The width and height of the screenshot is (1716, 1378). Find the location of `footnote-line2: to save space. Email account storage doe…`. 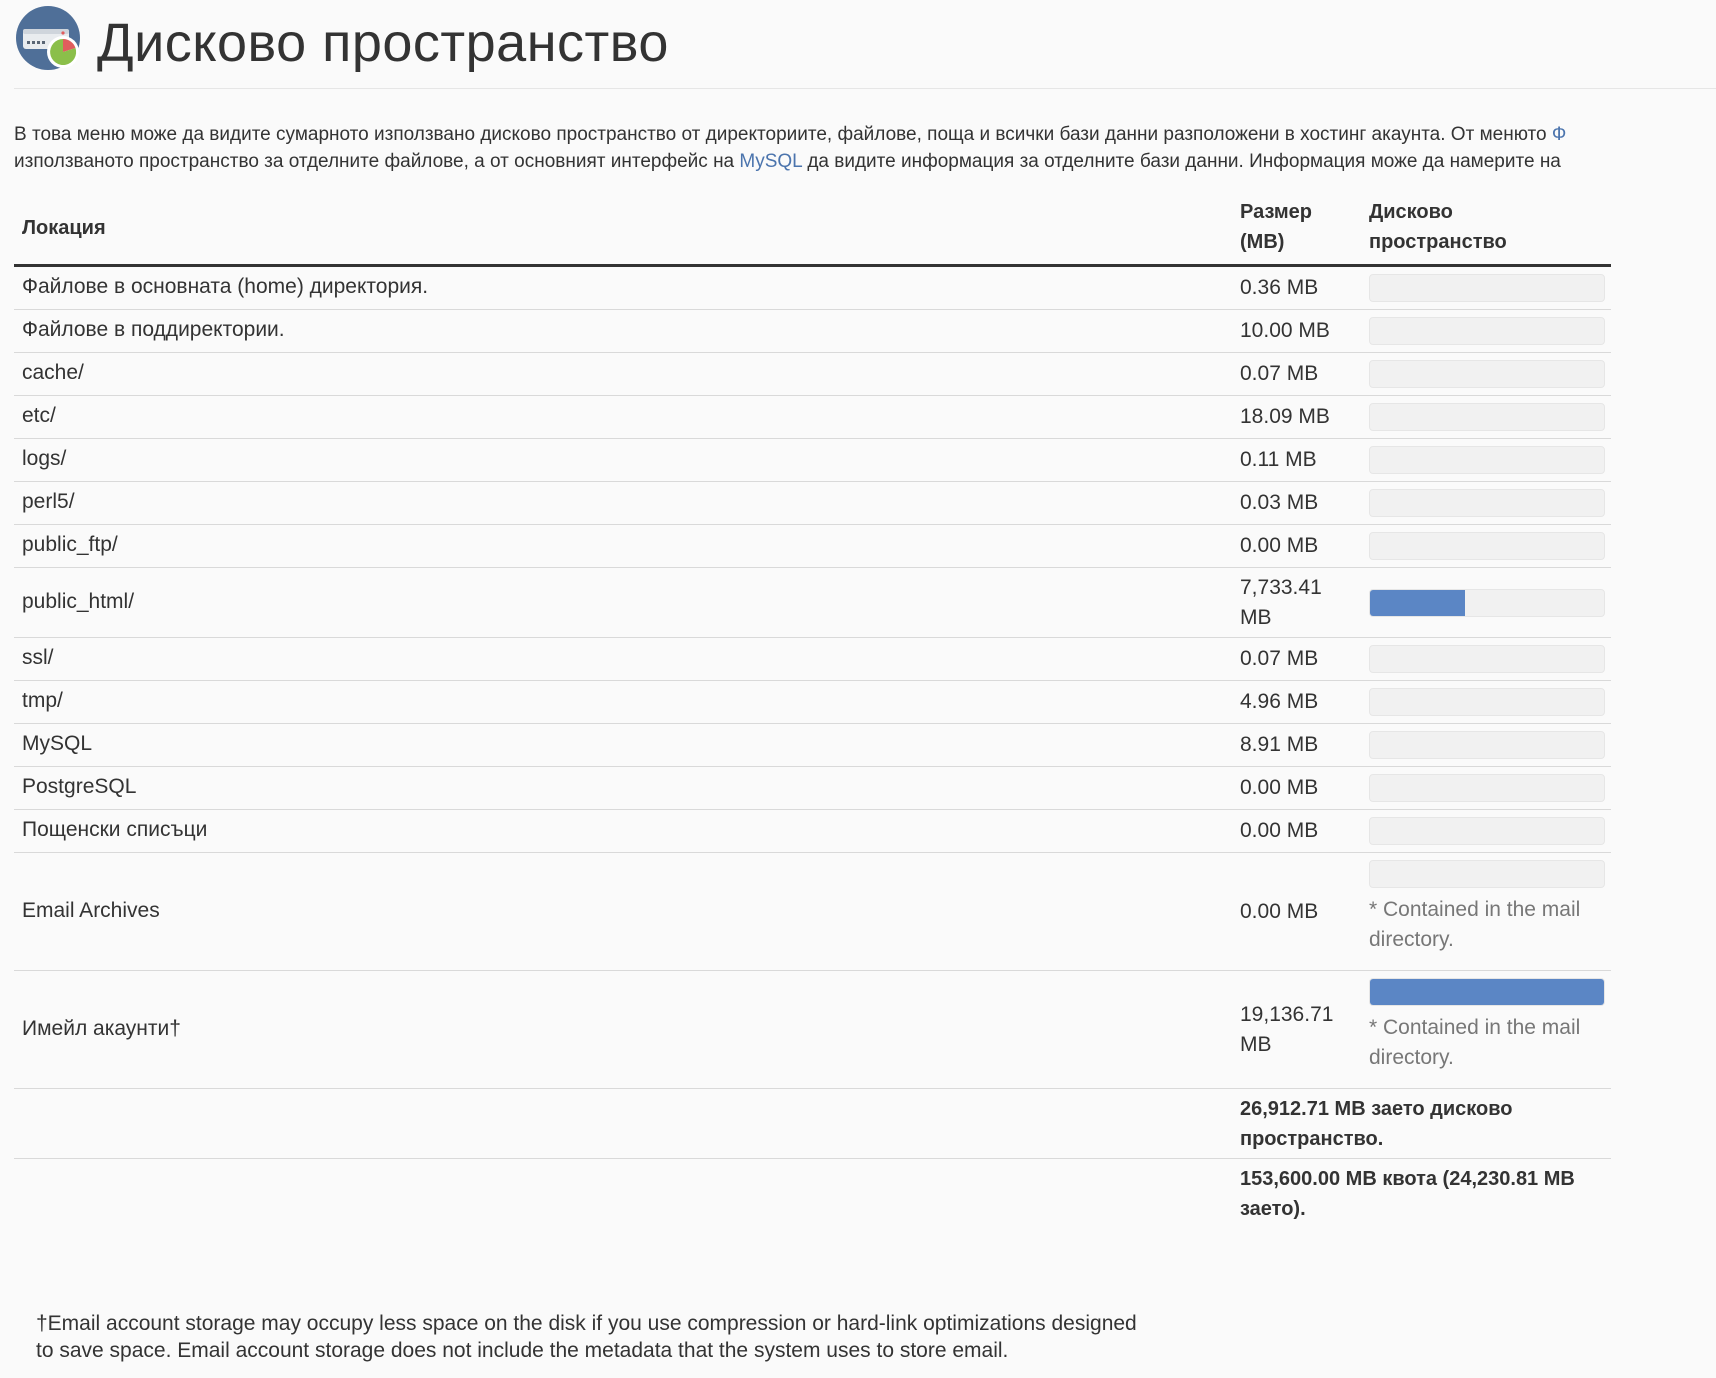

footnote-line2: to save space. Email account storage doe… is located at coordinates (522, 1350).